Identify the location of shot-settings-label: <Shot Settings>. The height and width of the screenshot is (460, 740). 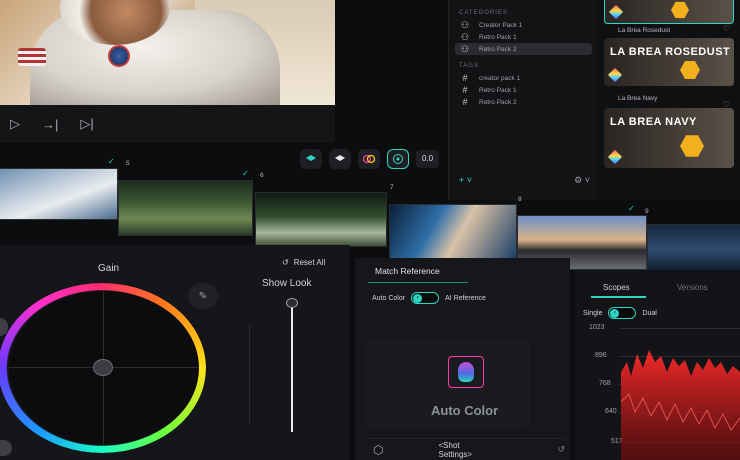
(455, 449).